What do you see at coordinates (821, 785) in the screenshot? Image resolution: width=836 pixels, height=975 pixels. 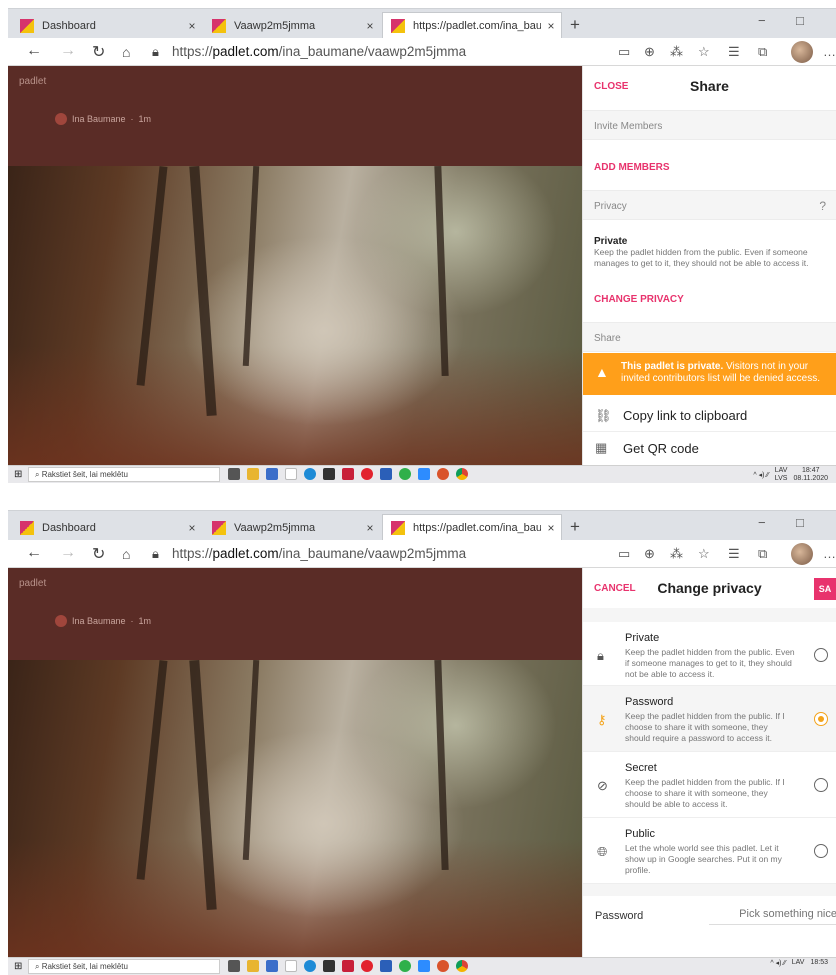 I see `radio-secret` at bounding box center [821, 785].